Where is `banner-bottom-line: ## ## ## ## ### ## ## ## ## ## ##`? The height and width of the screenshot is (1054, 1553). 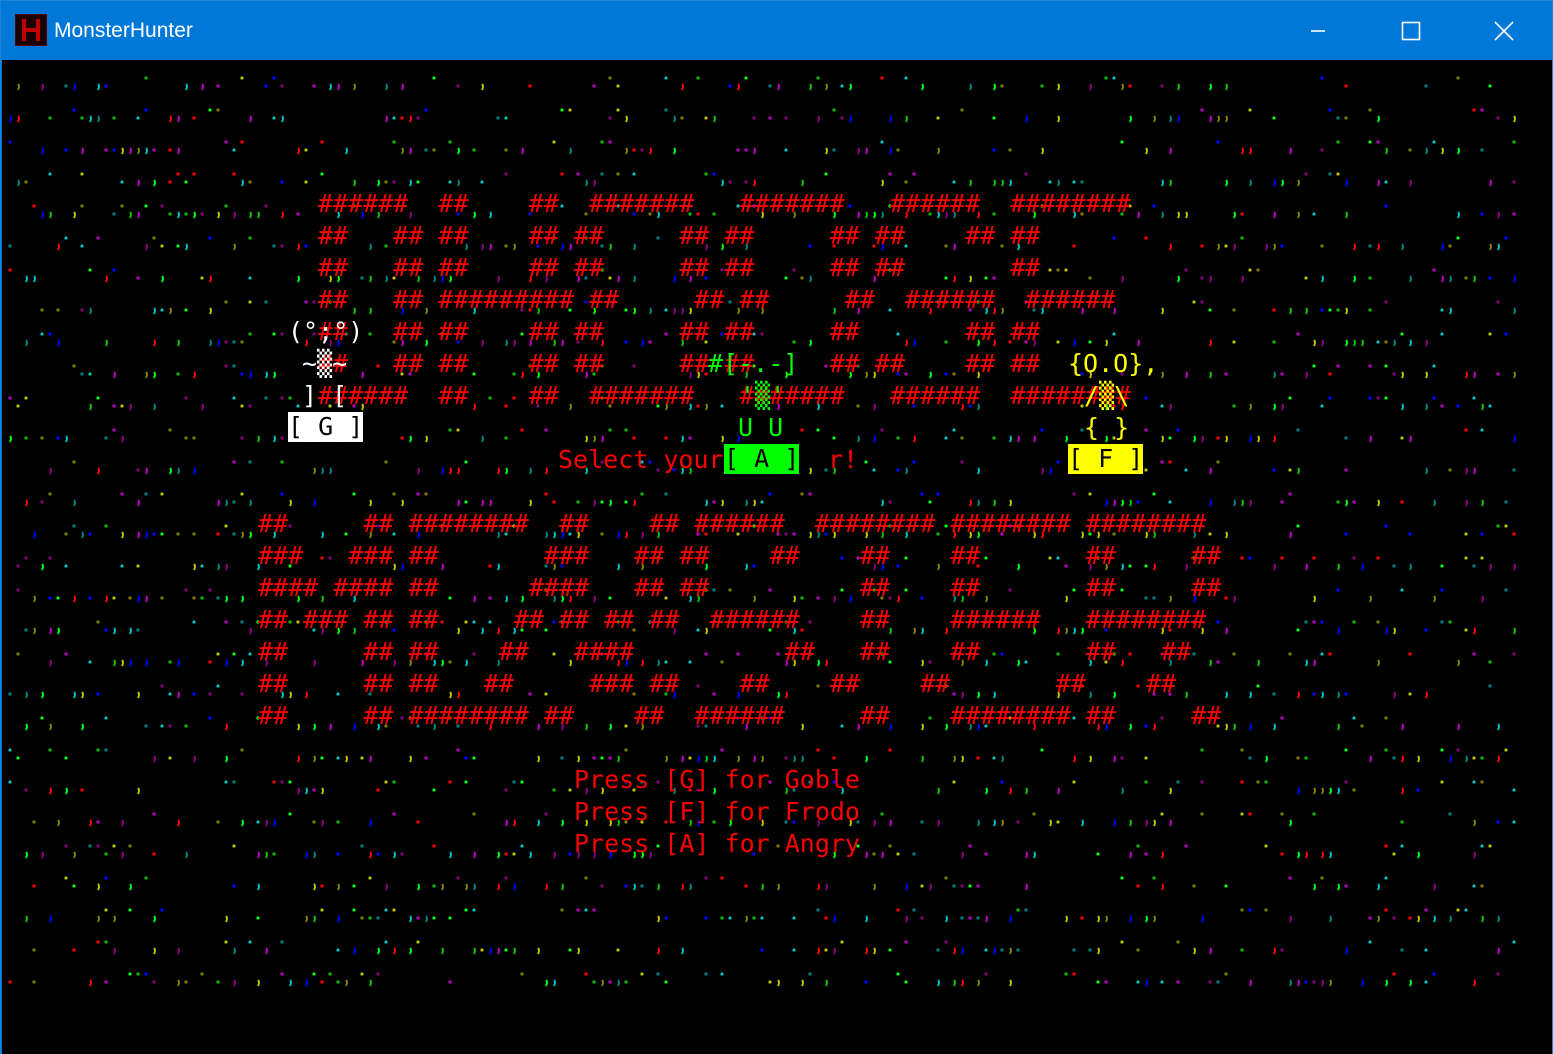 banner-bottom-line: ## ## ## ## ### ## ## ## ## ## ## is located at coordinates (717, 683).